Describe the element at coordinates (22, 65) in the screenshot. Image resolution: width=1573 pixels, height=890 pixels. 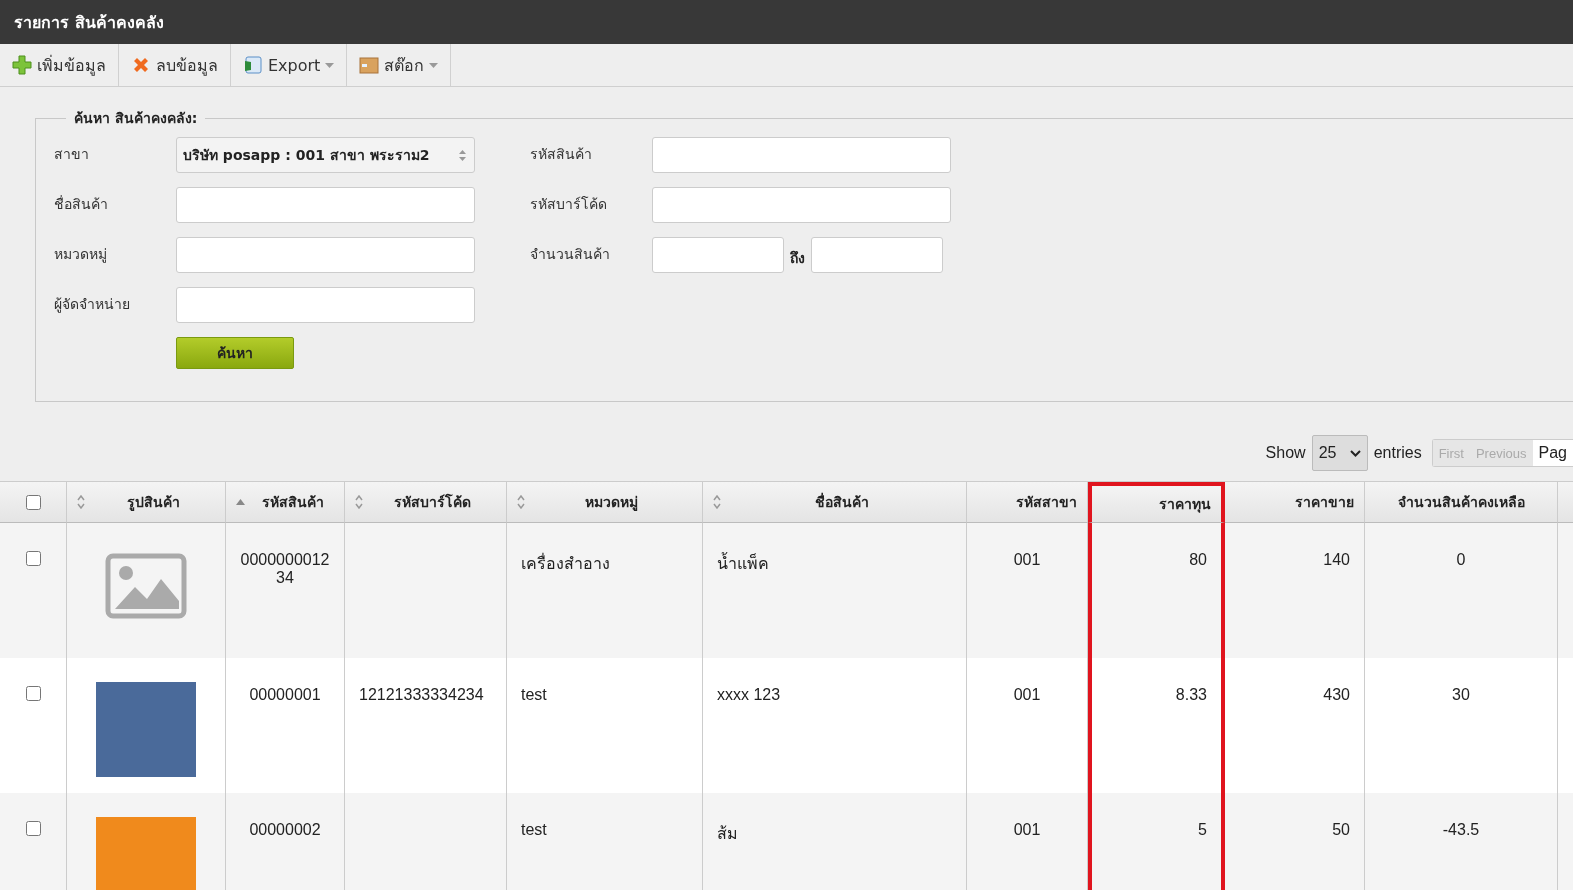
I see `plus-icon` at that location.